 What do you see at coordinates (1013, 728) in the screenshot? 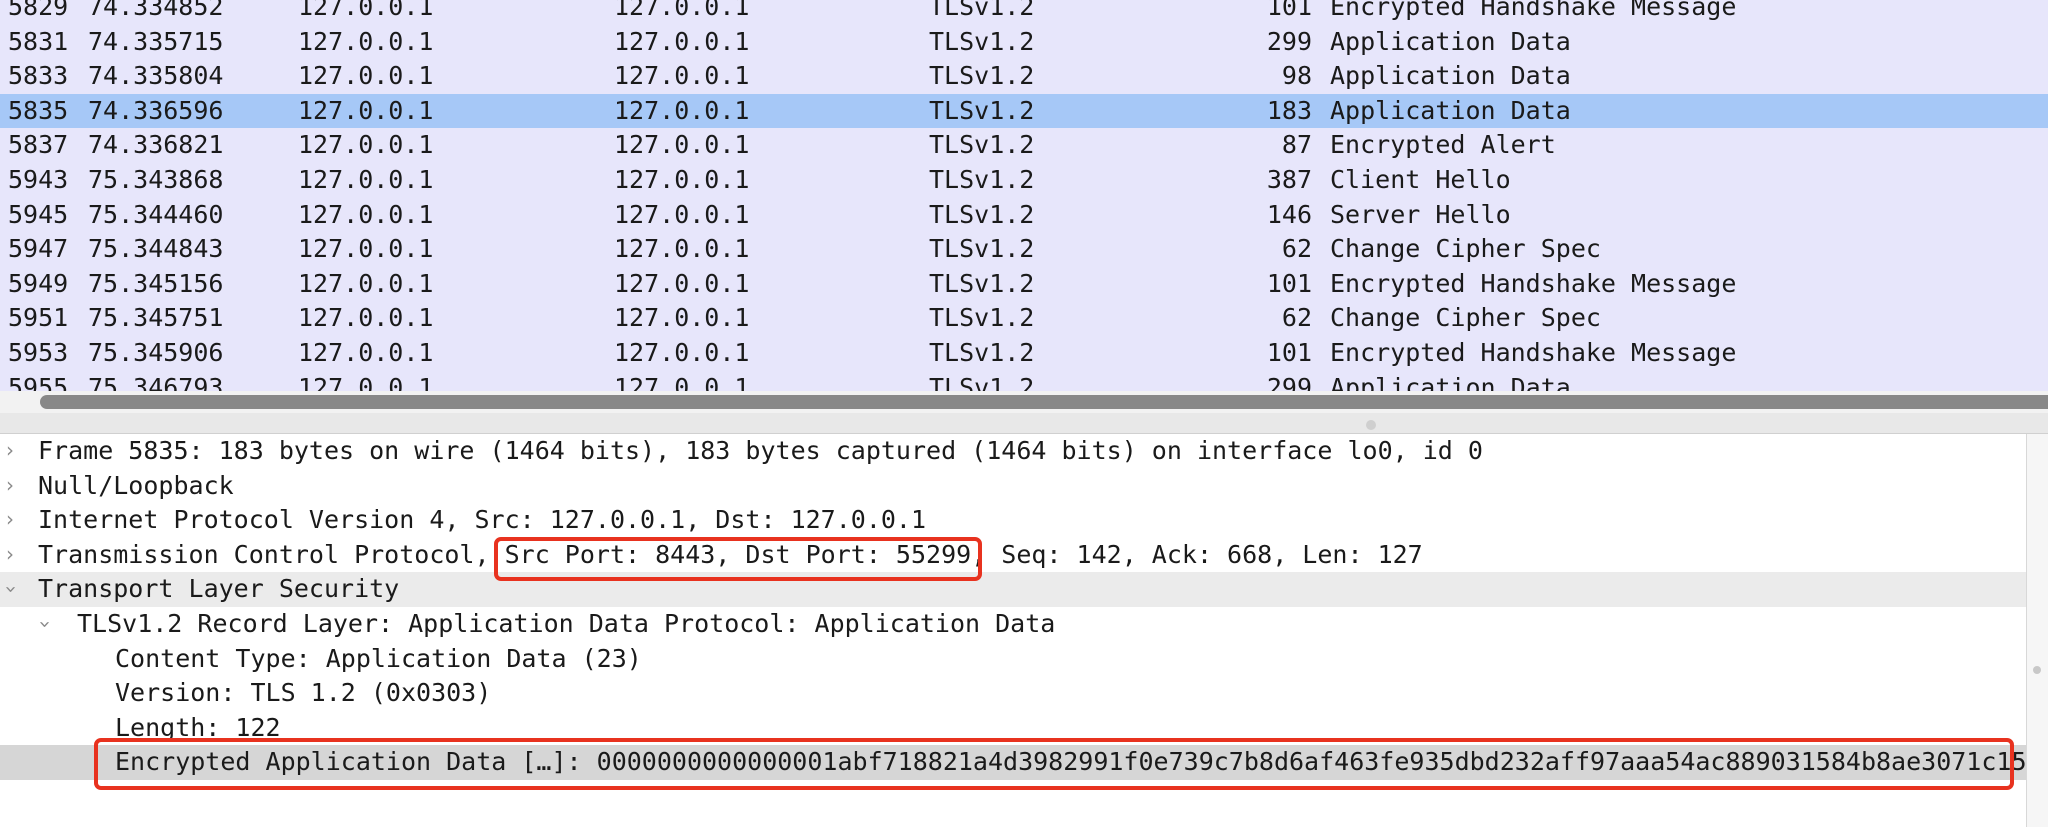
I see `detail-tree-row: Length: 122` at bounding box center [1013, 728].